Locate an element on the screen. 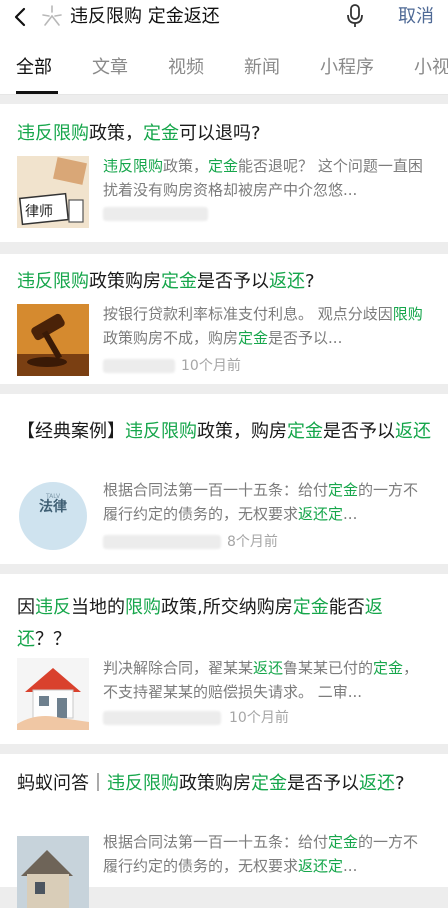 This screenshot has width=448, height=908. result-time: 8个月前 is located at coordinates (252, 542).